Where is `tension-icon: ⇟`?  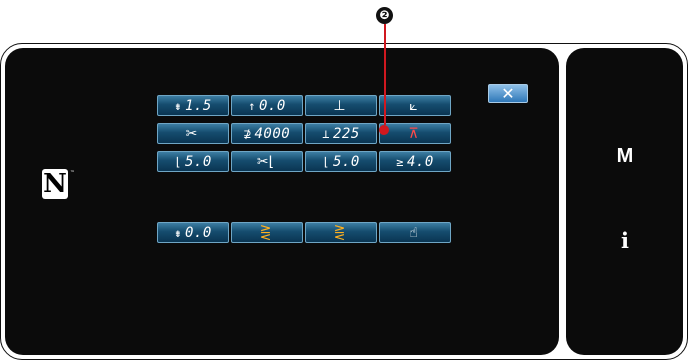
tension-icon: ⇟ is located at coordinates (178, 105).